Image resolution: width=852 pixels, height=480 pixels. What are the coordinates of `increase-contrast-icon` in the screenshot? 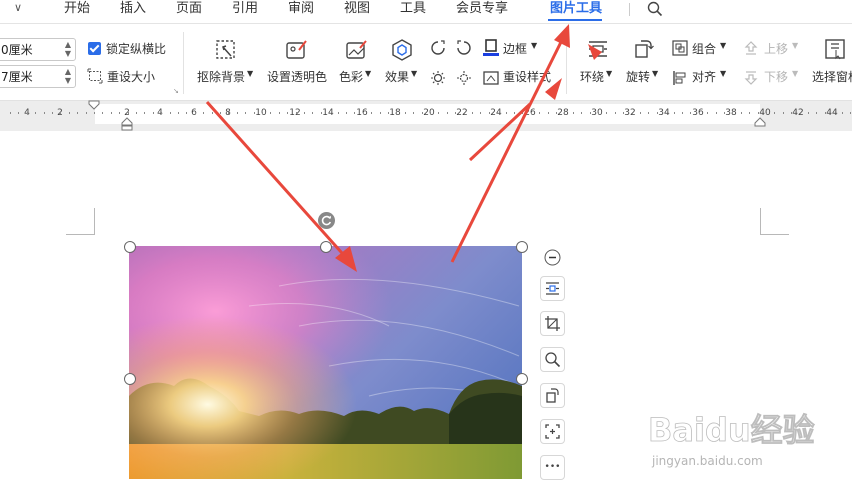 It's located at (438, 48).